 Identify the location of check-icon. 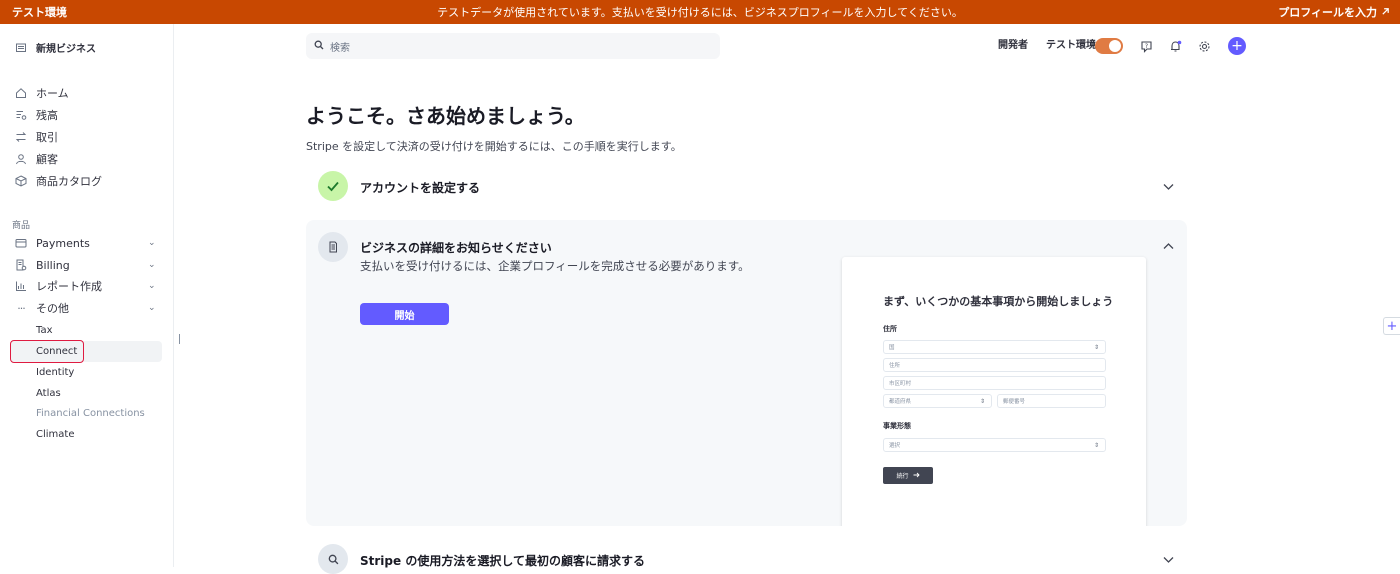
(333, 186).